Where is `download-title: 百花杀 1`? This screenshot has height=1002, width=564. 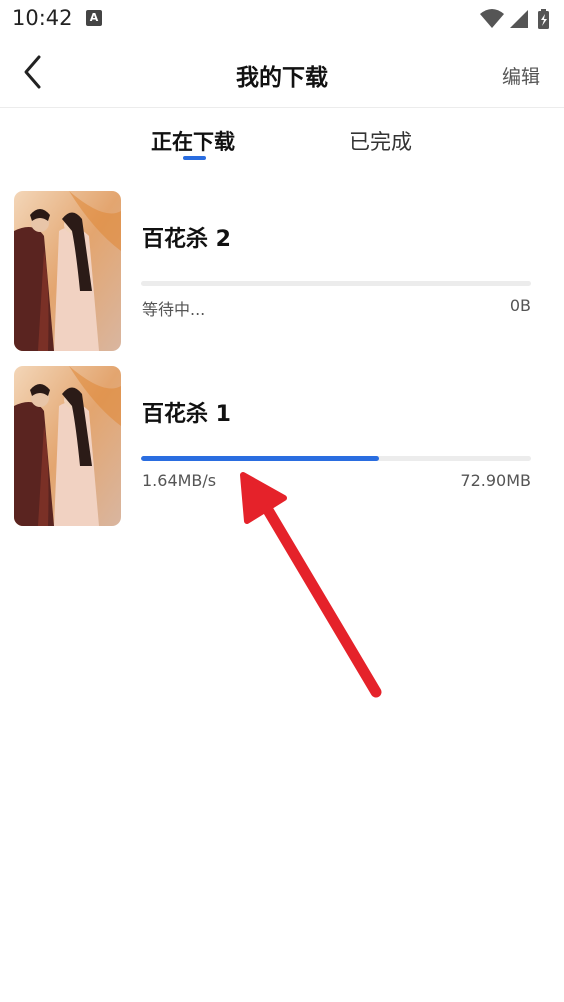
download-title: 百花杀 1 is located at coordinates (186, 414).